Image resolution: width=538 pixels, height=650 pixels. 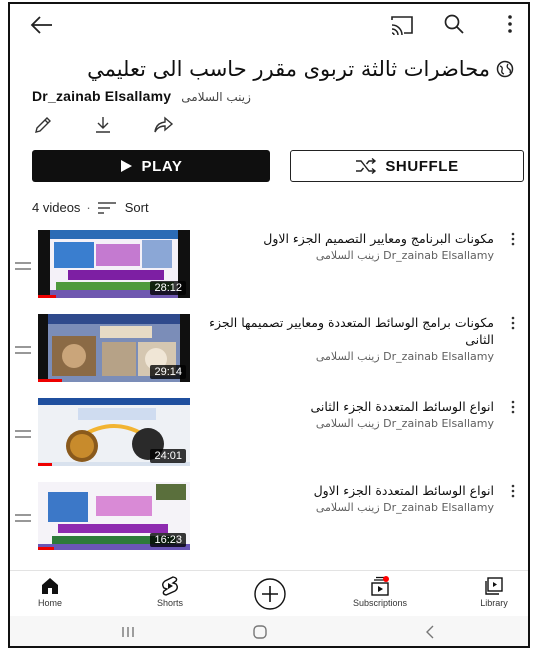 I want to click on video-thumbnail: 24:01, so click(x=114, y=432).